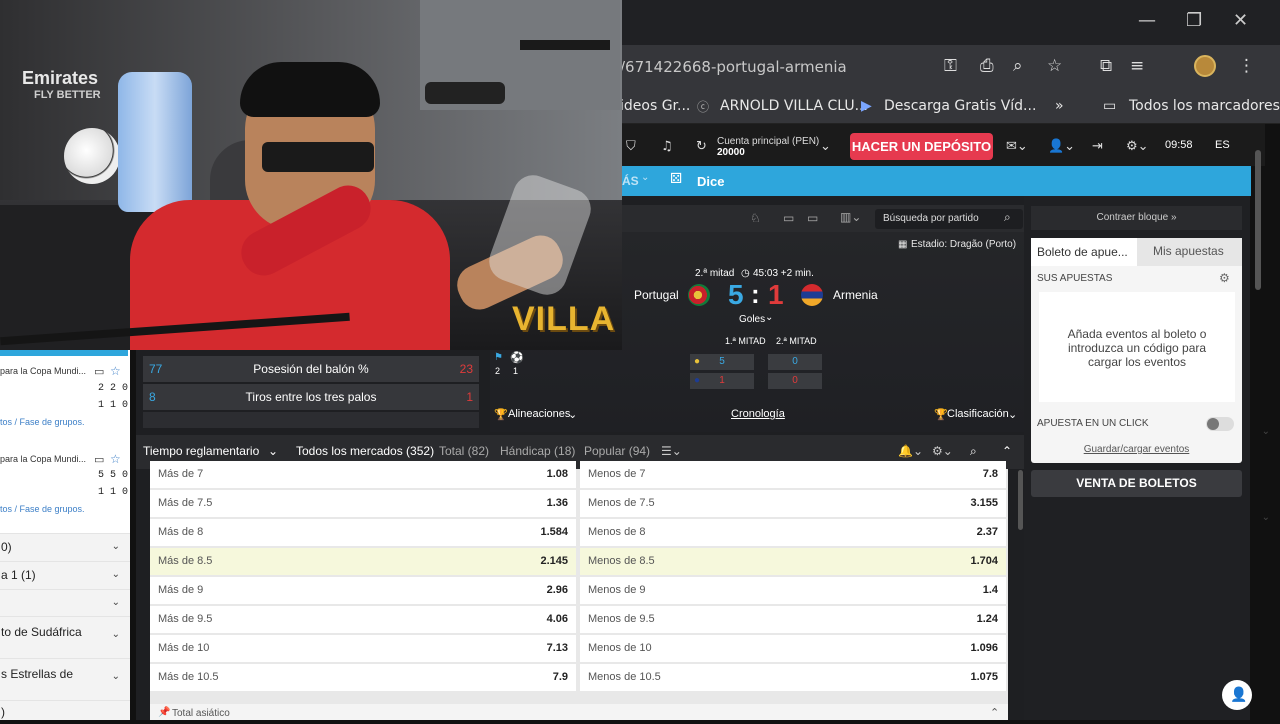 The height and width of the screenshot is (724, 1280). Describe the element at coordinates (950, 66) in the screenshot. I see `key-icon: ⚿` at that location.